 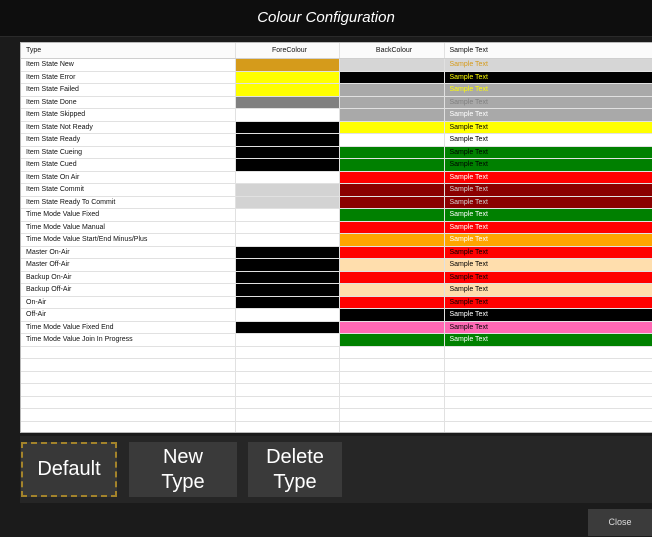 I want to click on default-button: Default, so click(x=69, y=469).